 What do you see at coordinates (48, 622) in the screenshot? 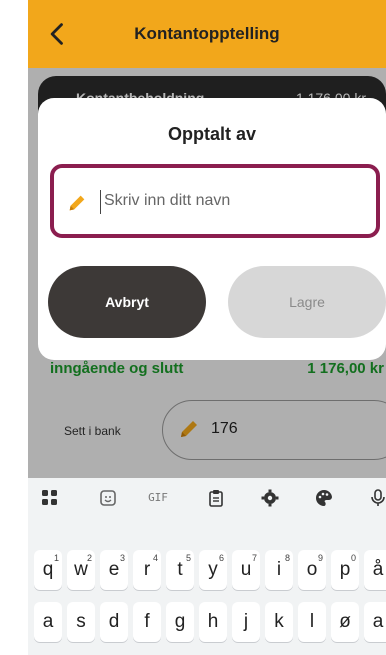
I see `key-a: a` at bounding box center [48, 622].